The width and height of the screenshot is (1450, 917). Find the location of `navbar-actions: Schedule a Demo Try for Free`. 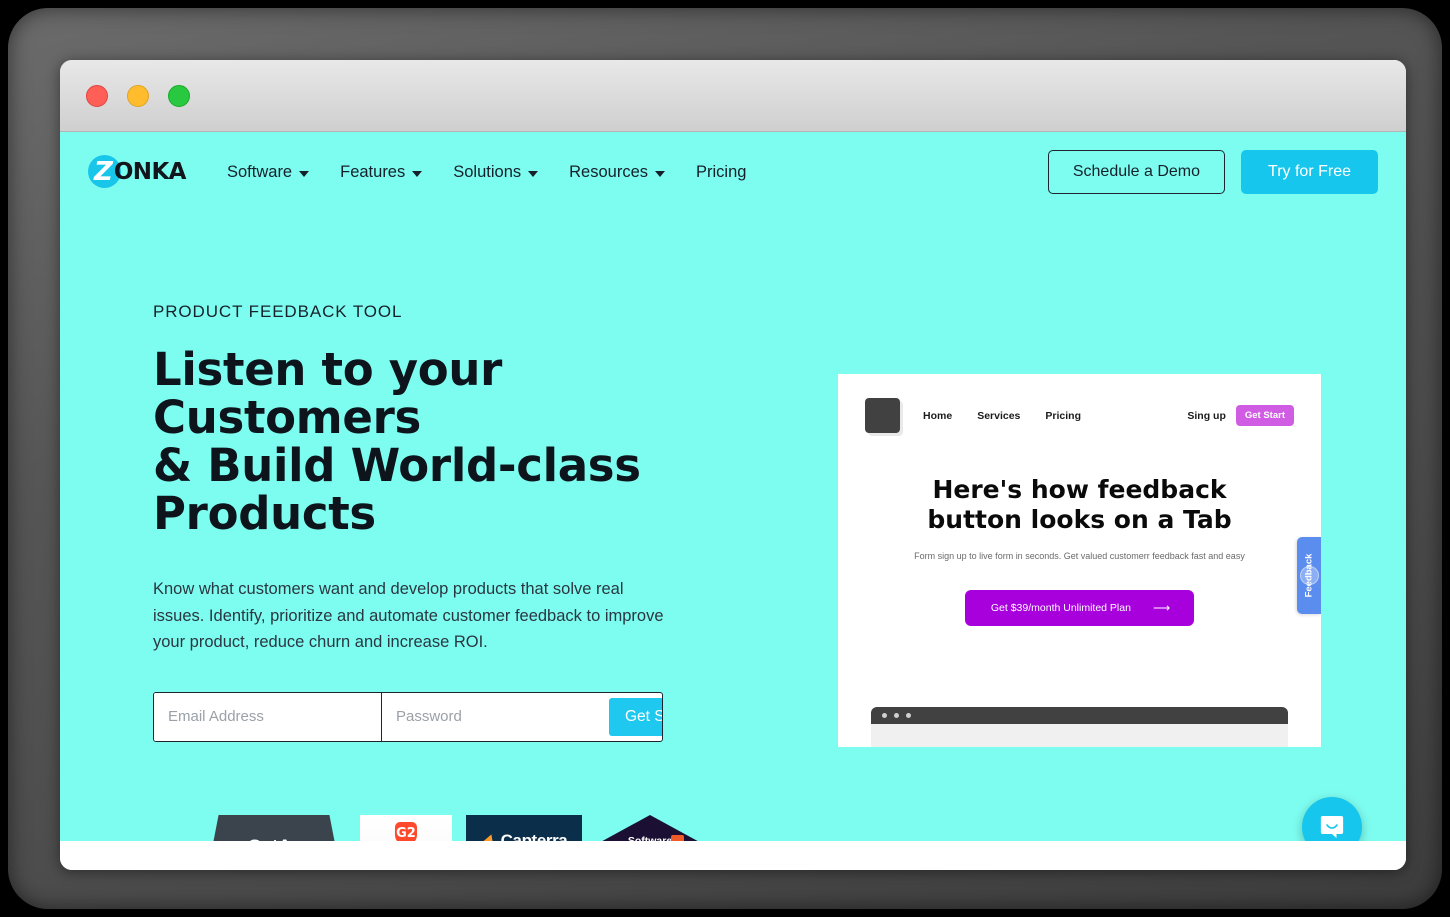

navbar-actions: Schedule a Demo Try for Free is located at coordinates (1212, 172).